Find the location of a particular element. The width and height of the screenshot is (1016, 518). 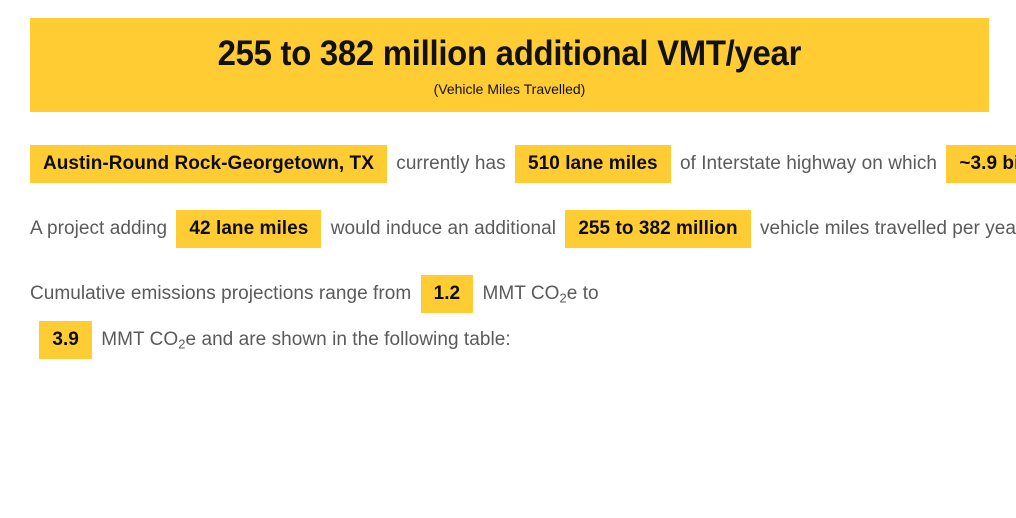

highlight-projection-high: 3.9 is located at coordinates (65, 340).